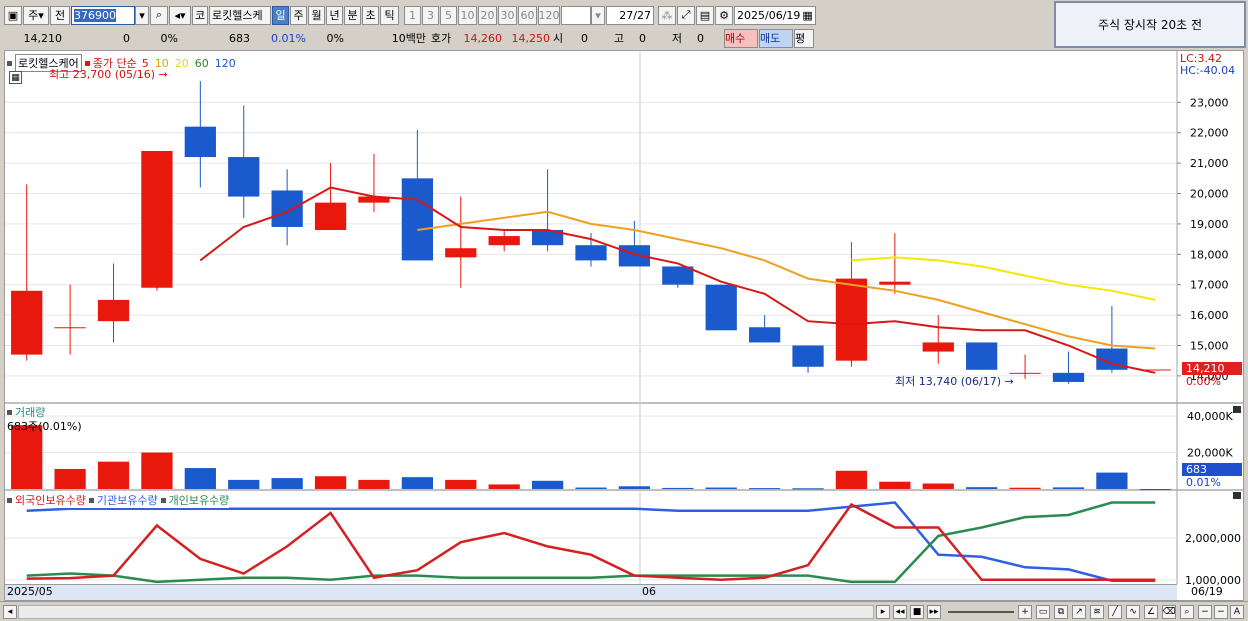 Image resolution: width=1248 pixels, height=621 pixels. What do you see at coordinates (527, 15) in the screenshot?
I see `interval-60: 60` at bounding box center [527, 15].